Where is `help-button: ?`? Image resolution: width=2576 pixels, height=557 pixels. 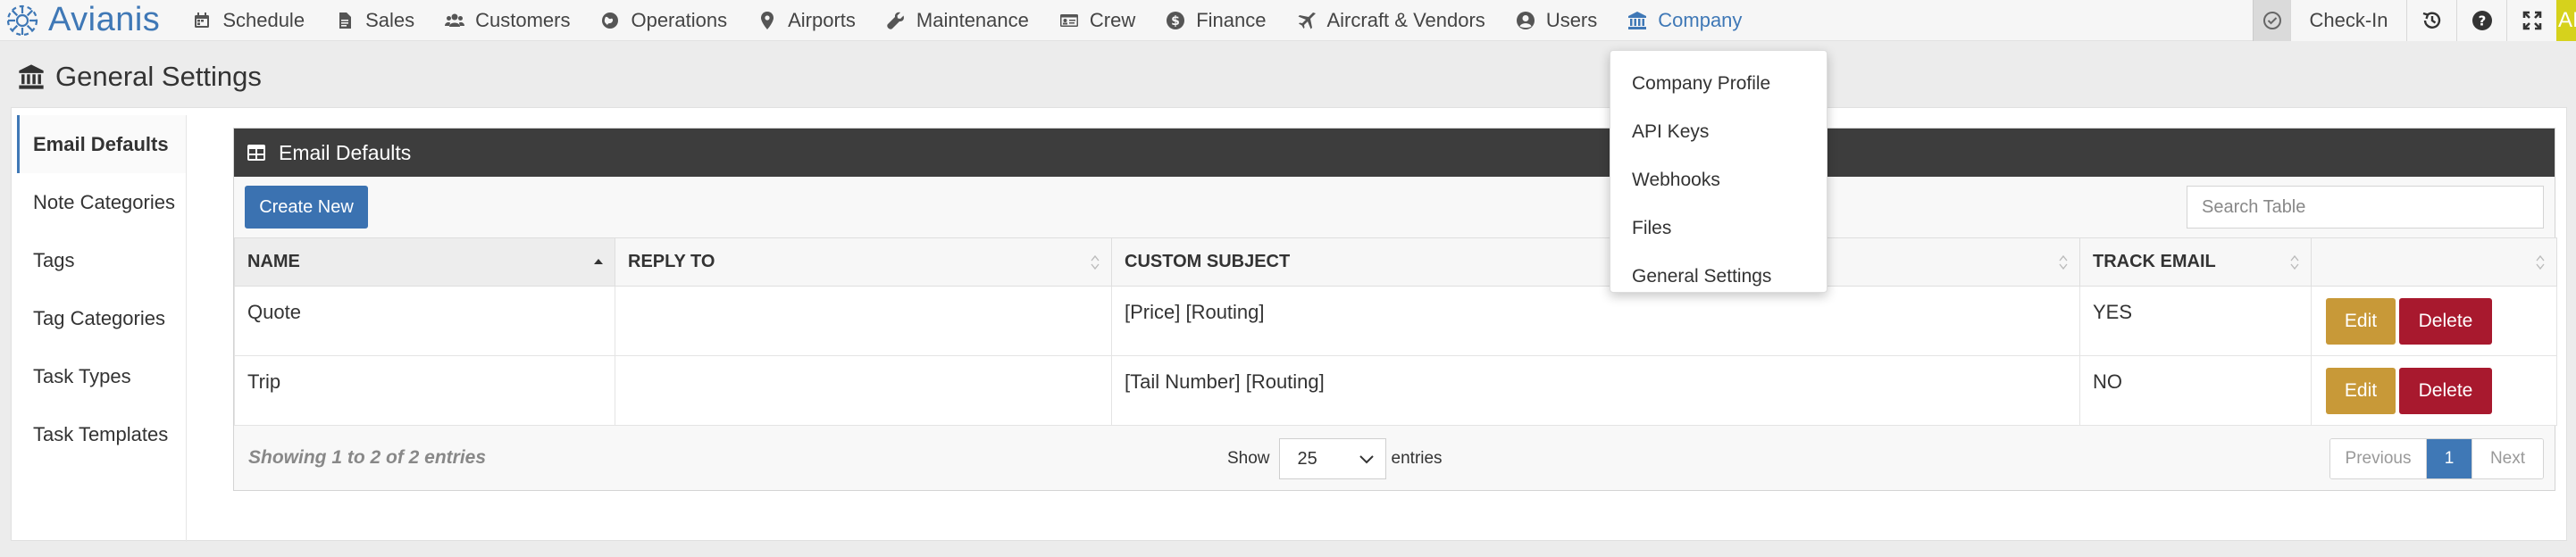 help-button: ? is located at coordinates (2481, 21).